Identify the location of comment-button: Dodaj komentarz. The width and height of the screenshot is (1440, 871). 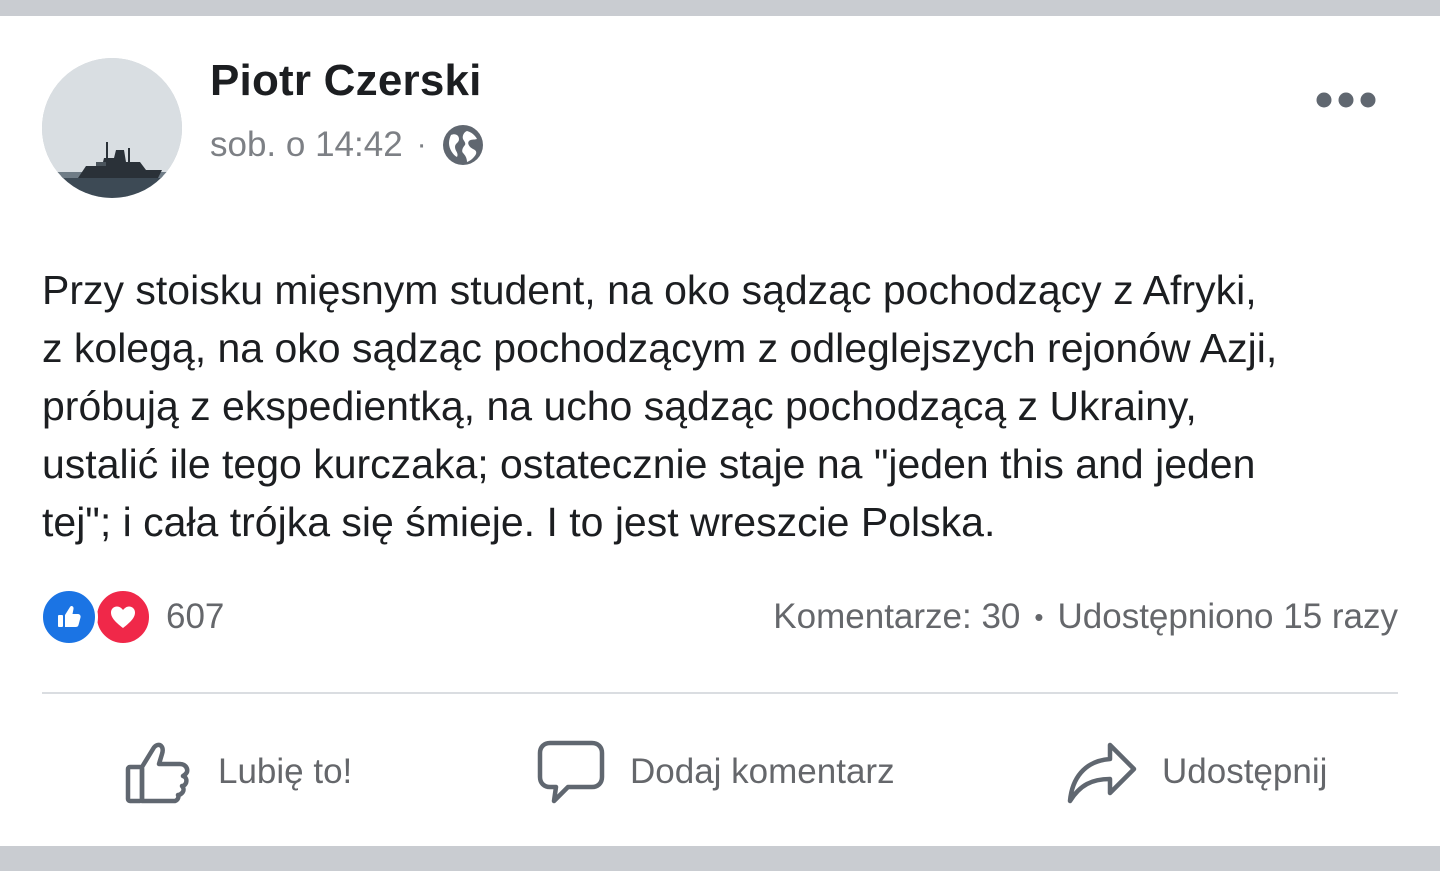
(715, 772).